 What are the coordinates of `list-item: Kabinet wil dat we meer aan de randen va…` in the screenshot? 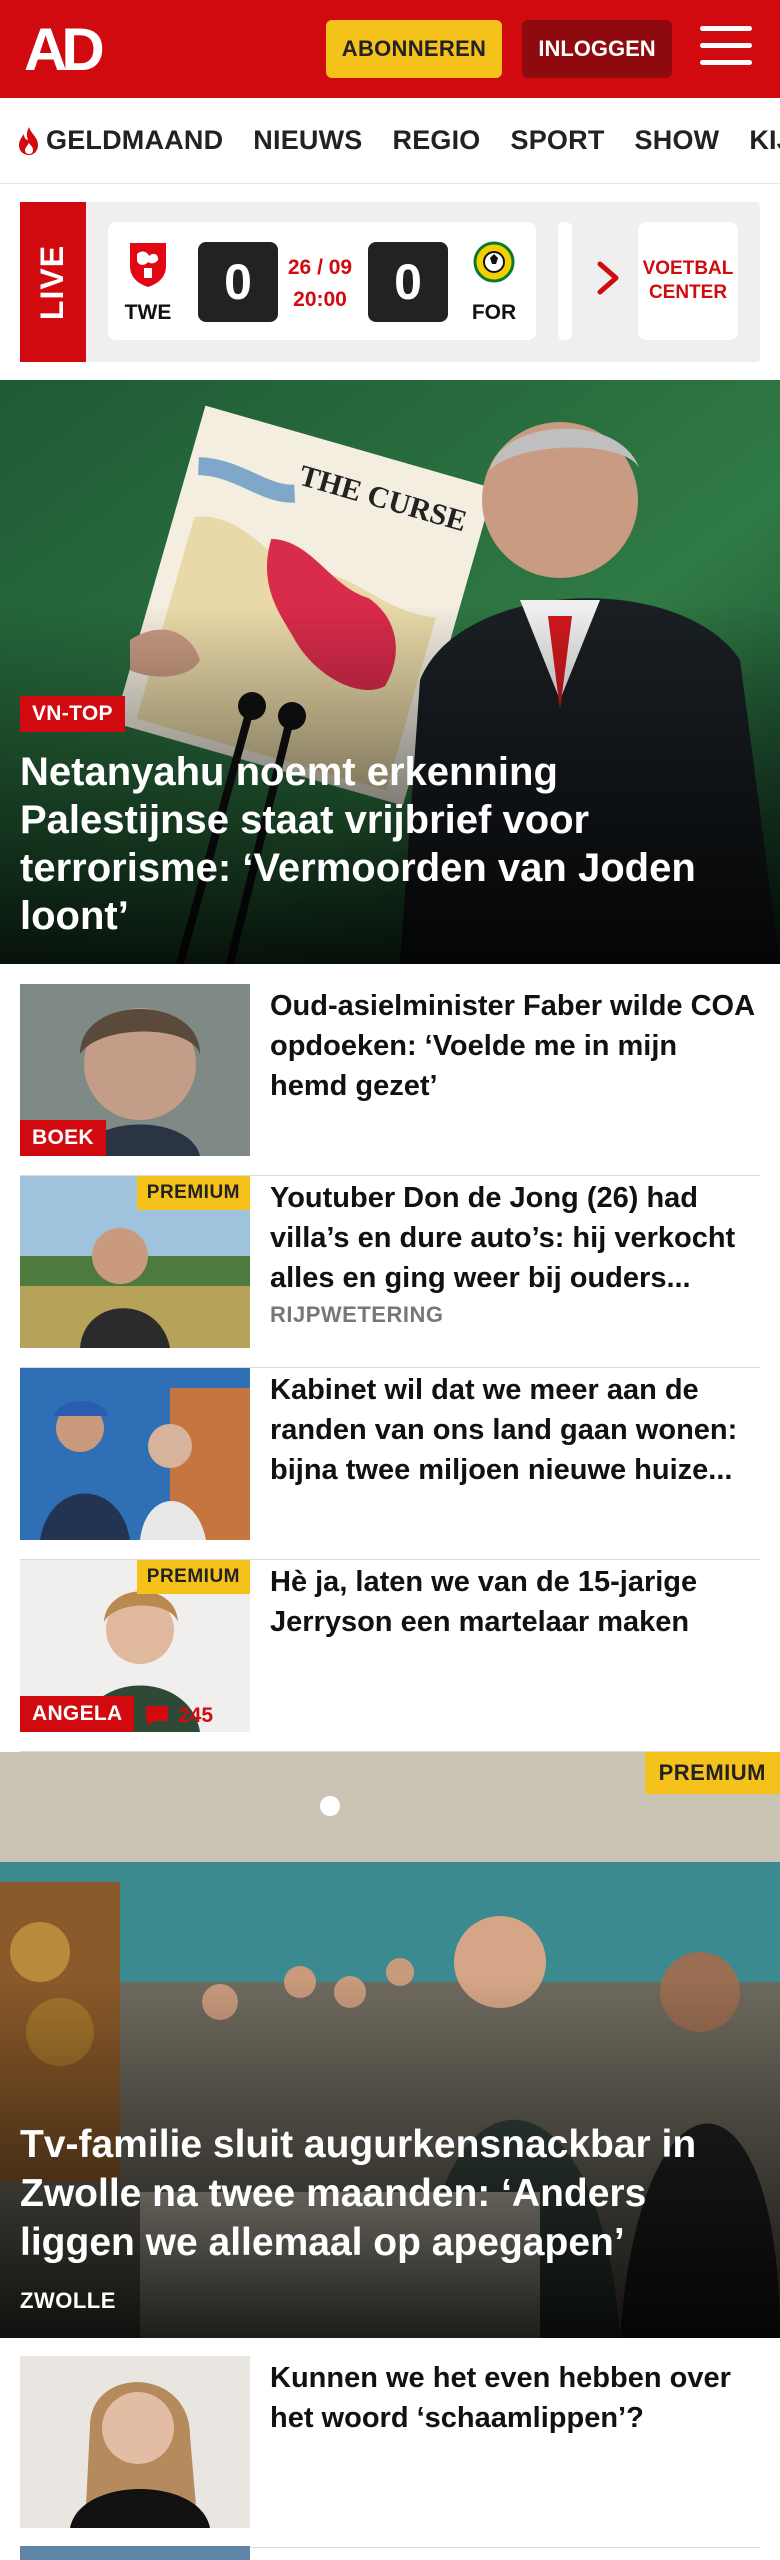 It's located at (390, 1464).